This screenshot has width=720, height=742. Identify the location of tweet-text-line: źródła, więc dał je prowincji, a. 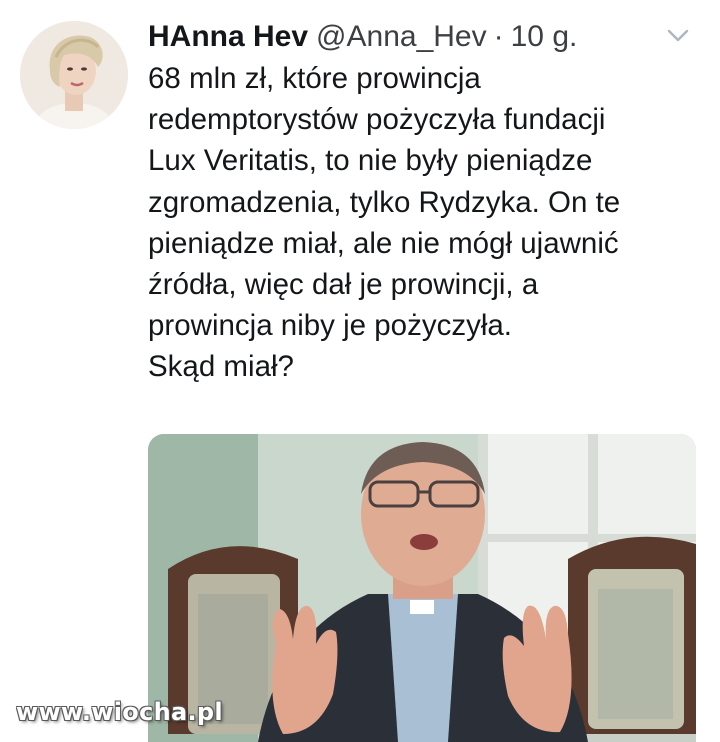
(343, 285).